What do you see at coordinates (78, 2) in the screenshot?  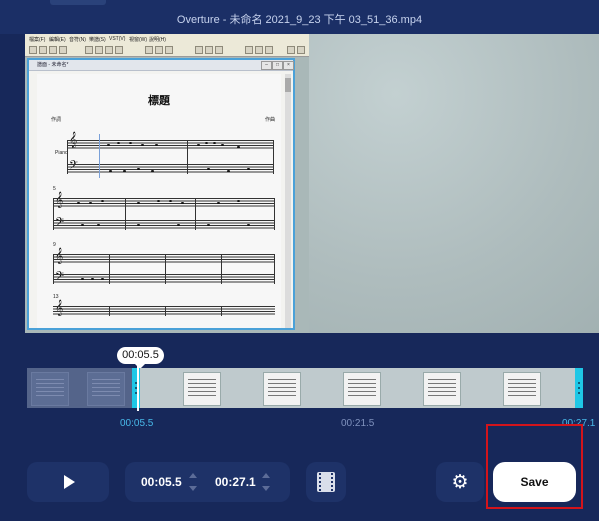 I see `top-tab` at bounding box center [78, 2].